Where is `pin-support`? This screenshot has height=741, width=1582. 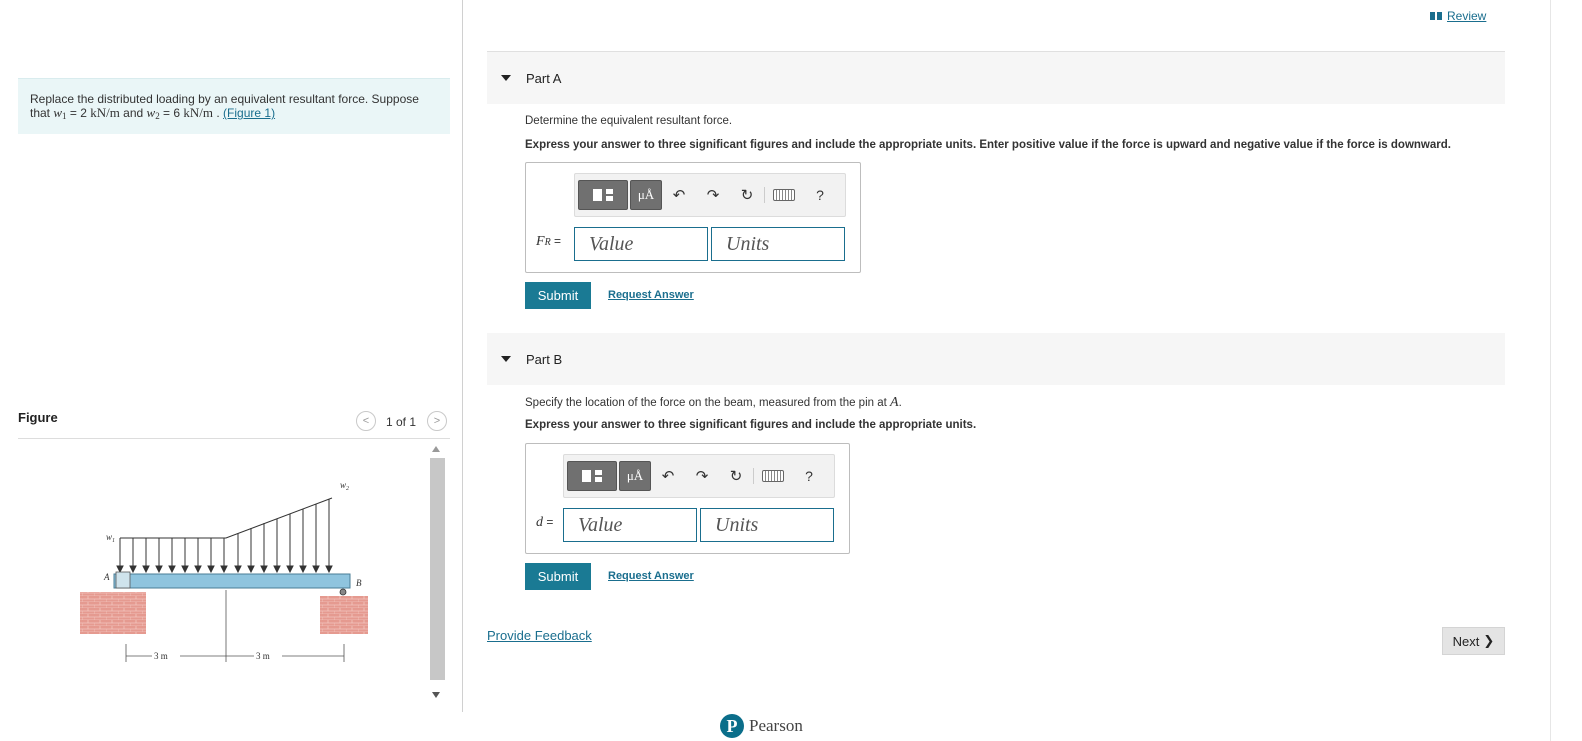
pin-support is located at coordinates (123, 580).